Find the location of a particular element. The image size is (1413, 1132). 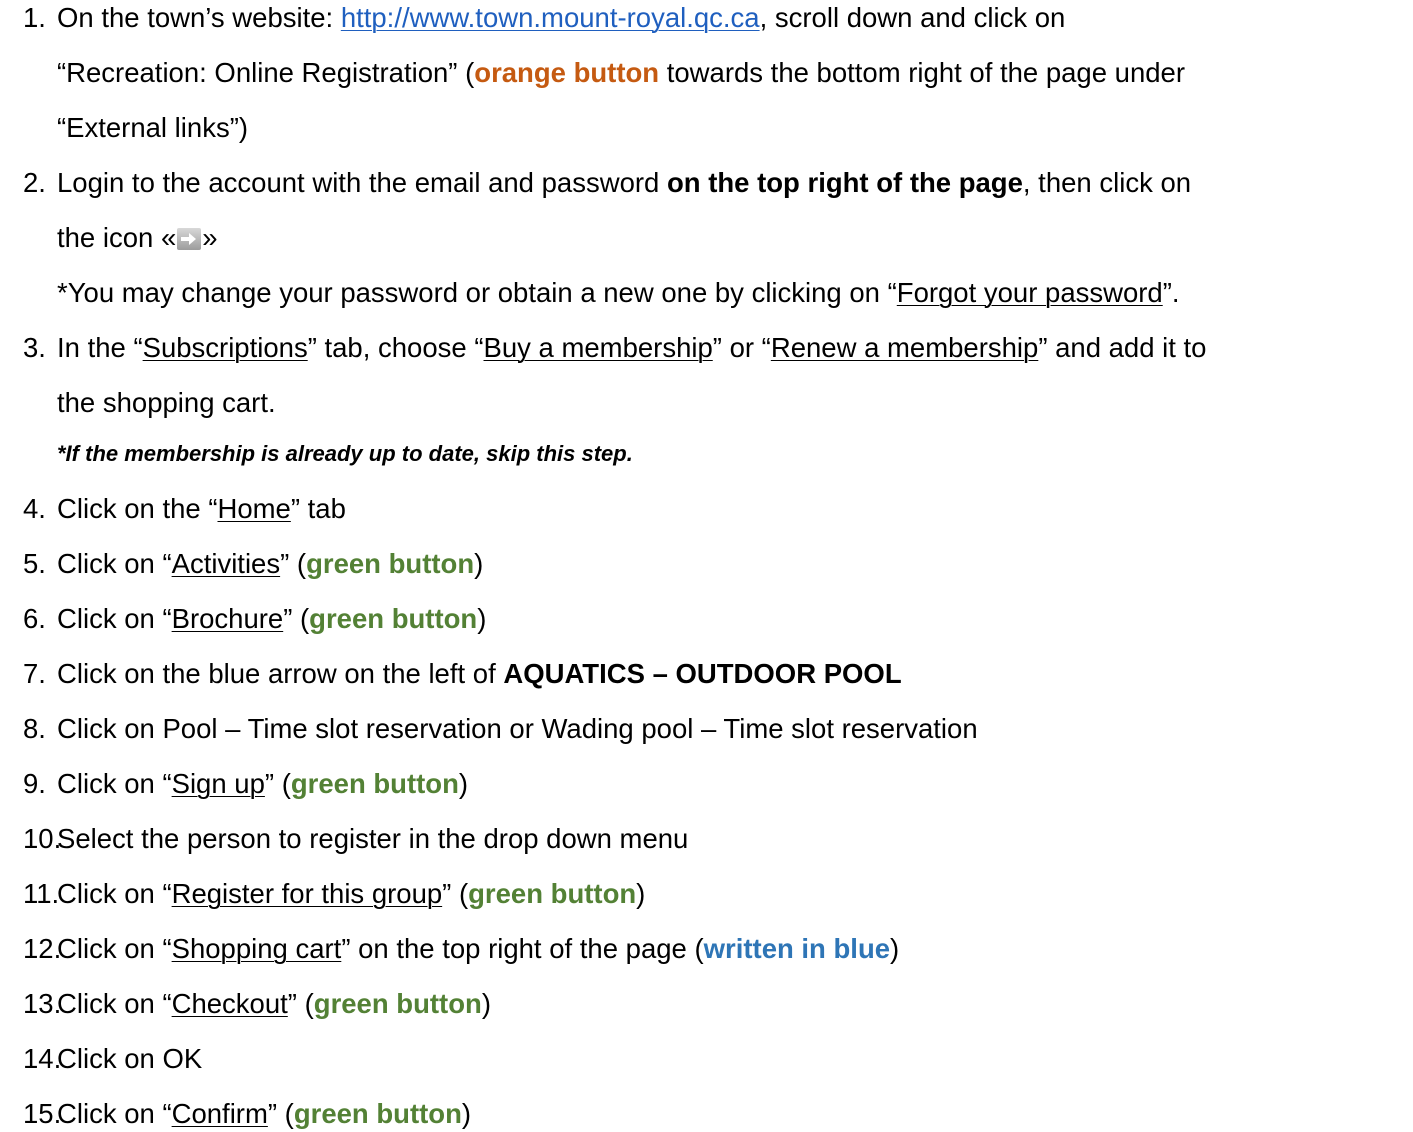

step-number: 13. is located at coordinates (42, 1003).